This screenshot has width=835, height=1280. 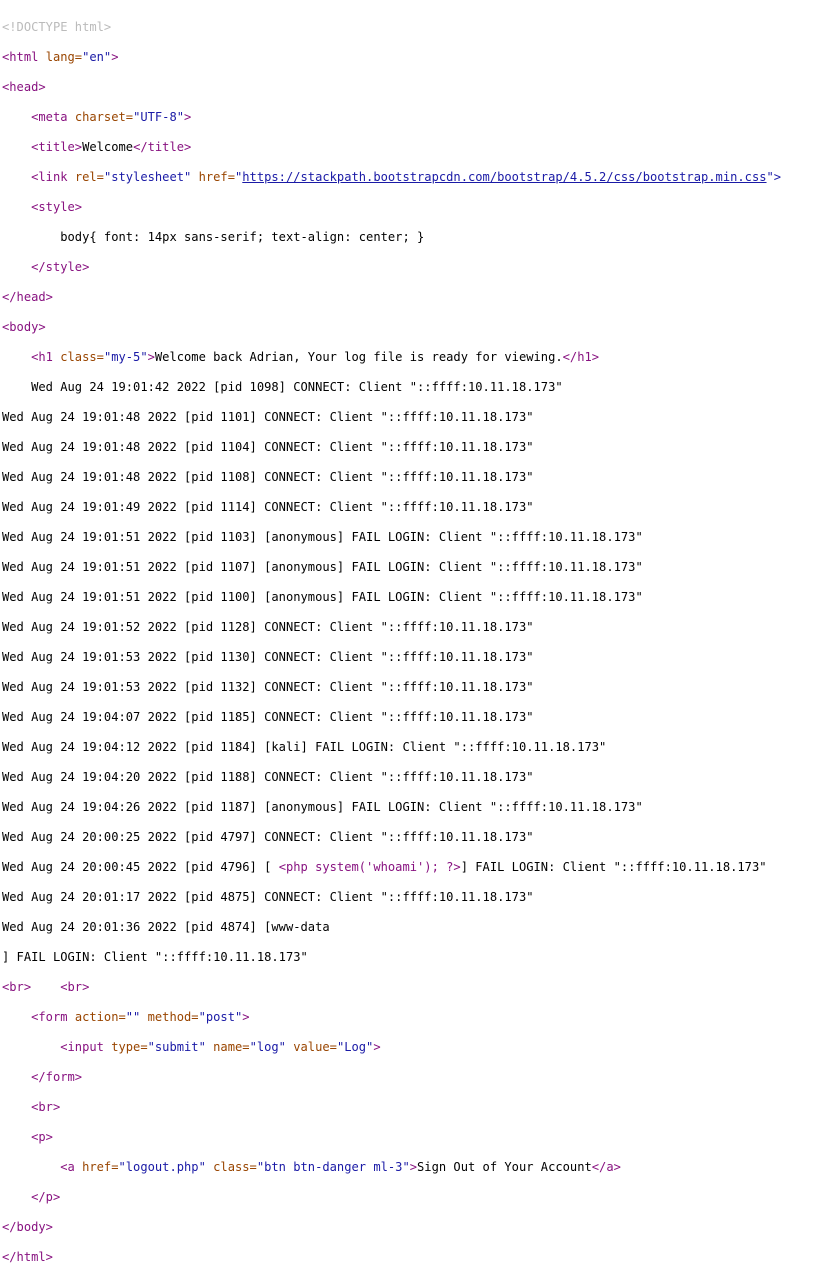 I want to click on head-open-line: <head>, so click(x=391, y=87).